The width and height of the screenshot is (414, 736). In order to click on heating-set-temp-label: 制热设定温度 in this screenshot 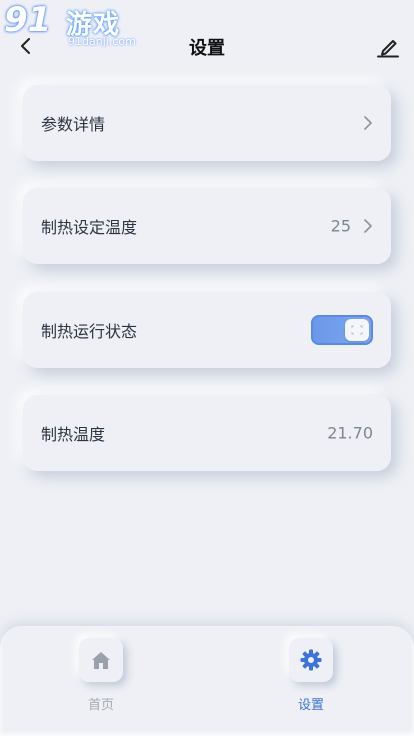, I will do `click(89, 227)`.